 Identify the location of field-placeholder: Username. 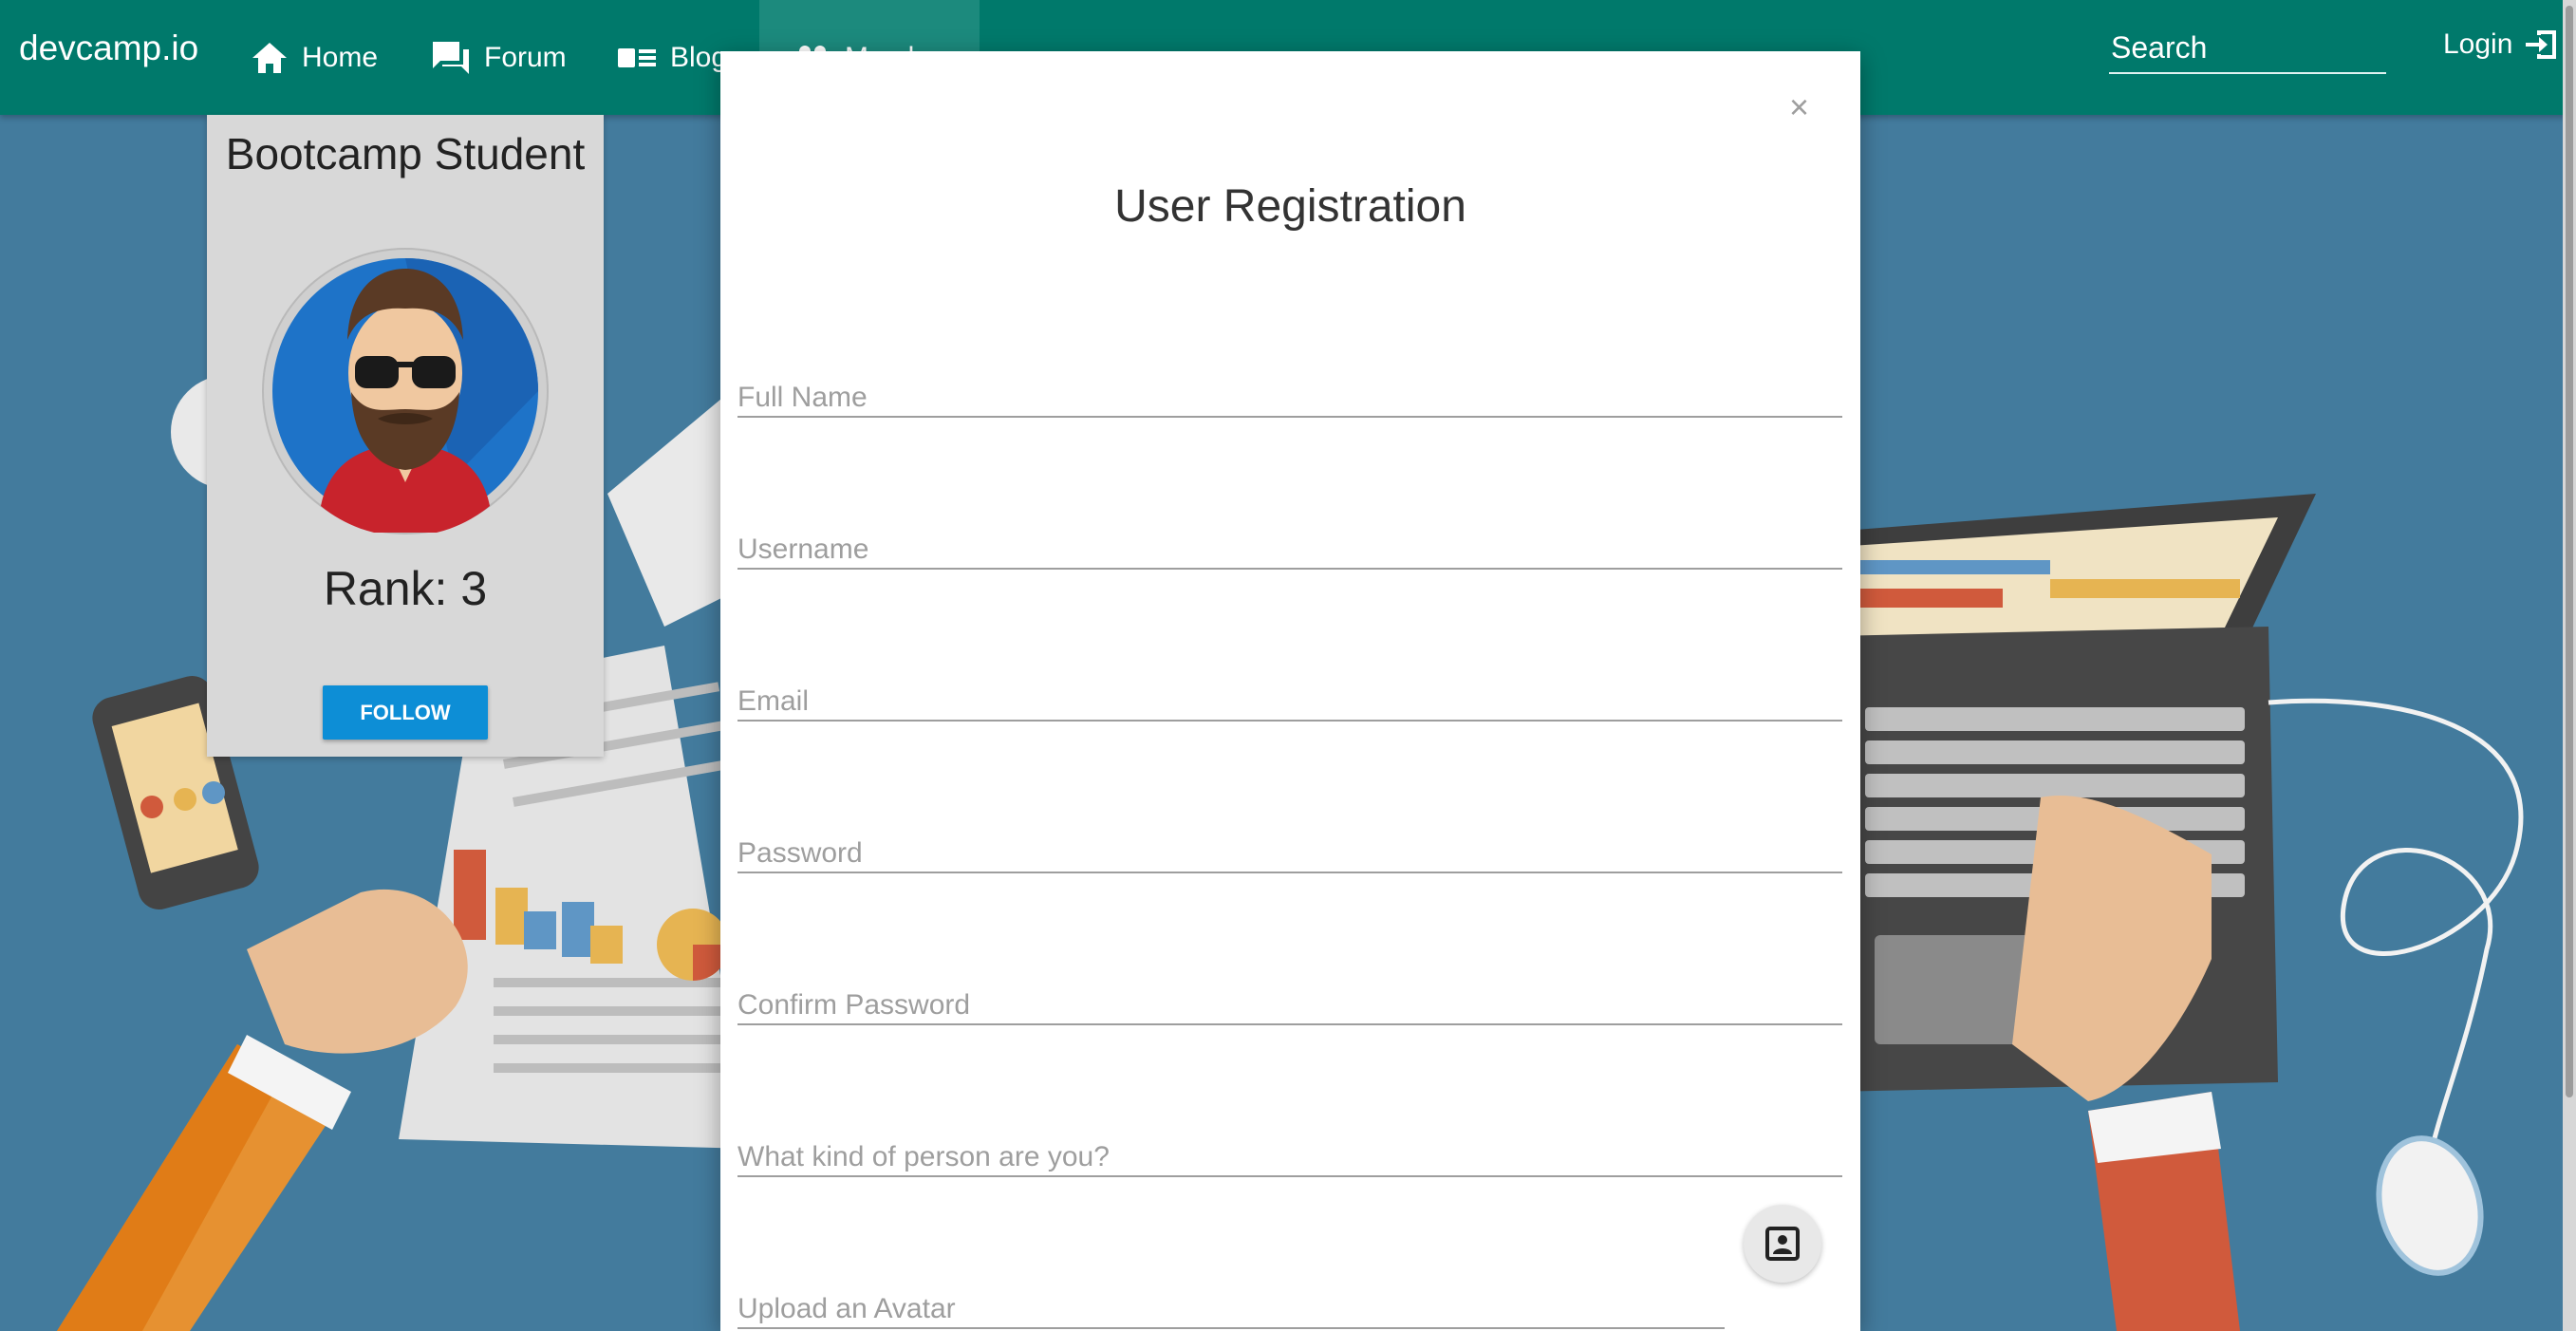
(803, 549).